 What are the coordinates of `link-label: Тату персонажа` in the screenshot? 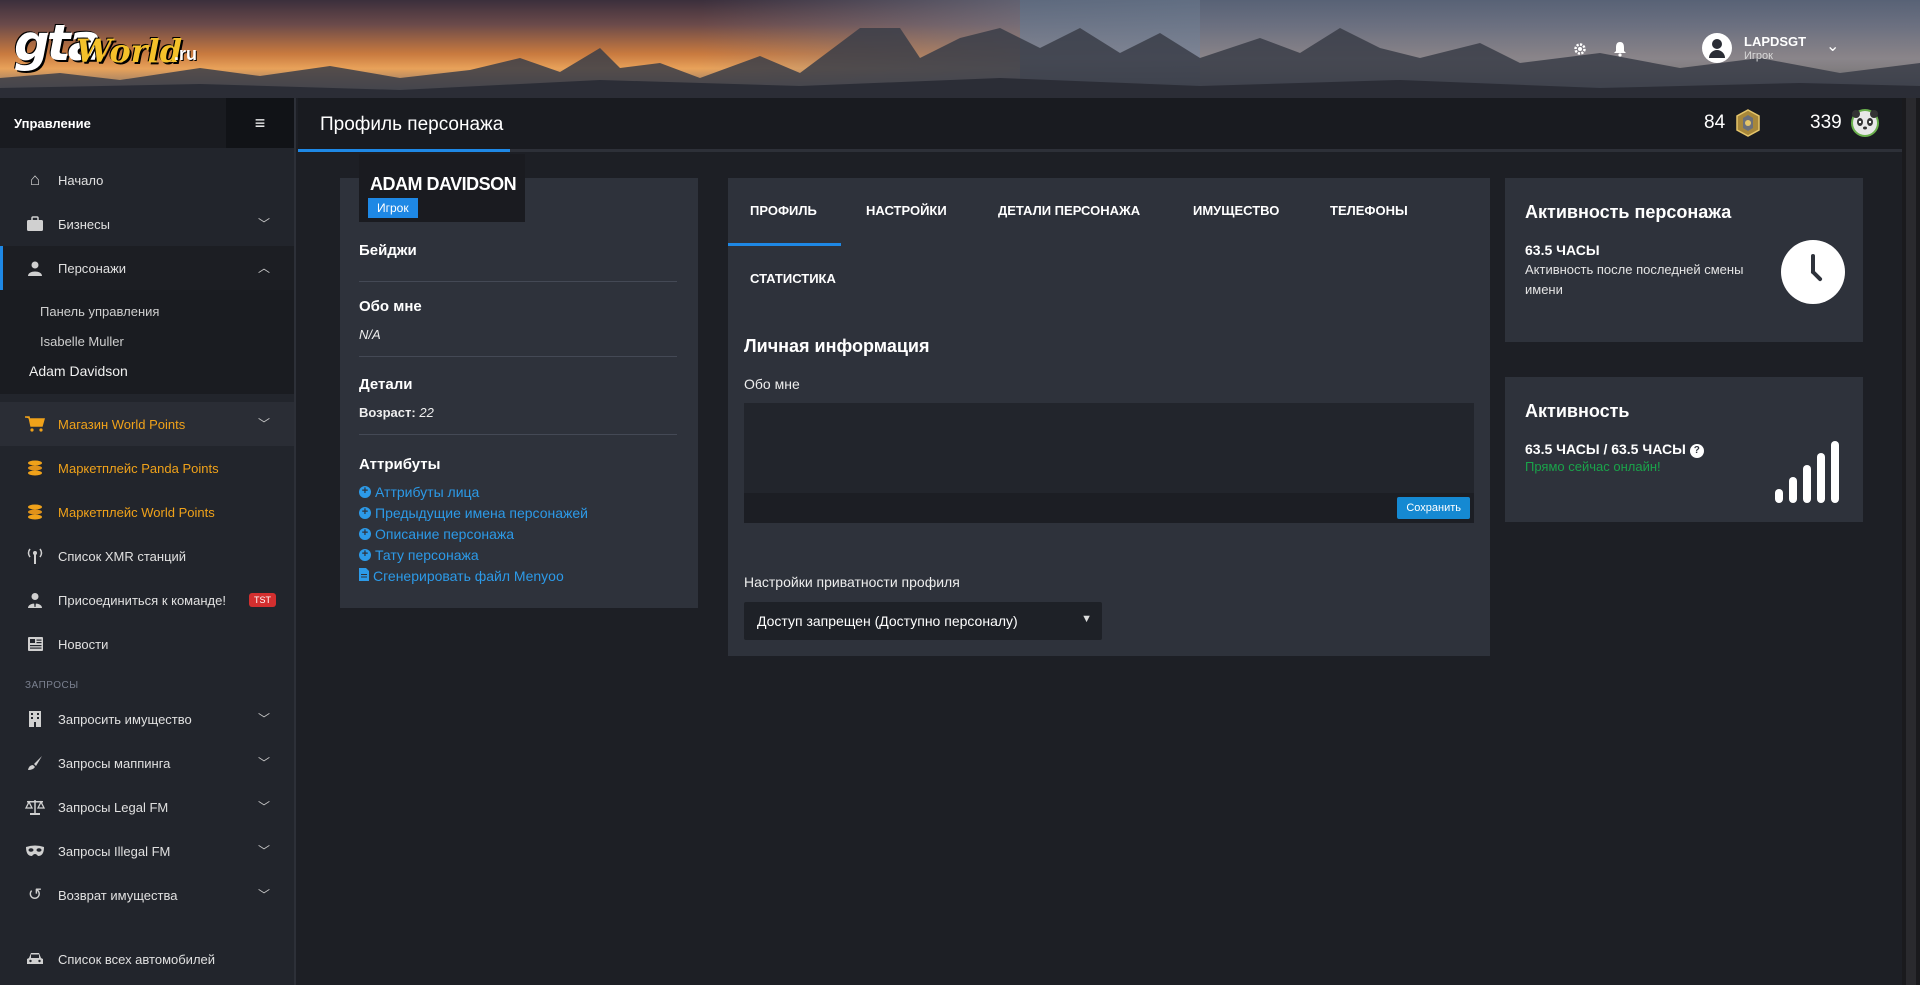 It's located at (427, 554).